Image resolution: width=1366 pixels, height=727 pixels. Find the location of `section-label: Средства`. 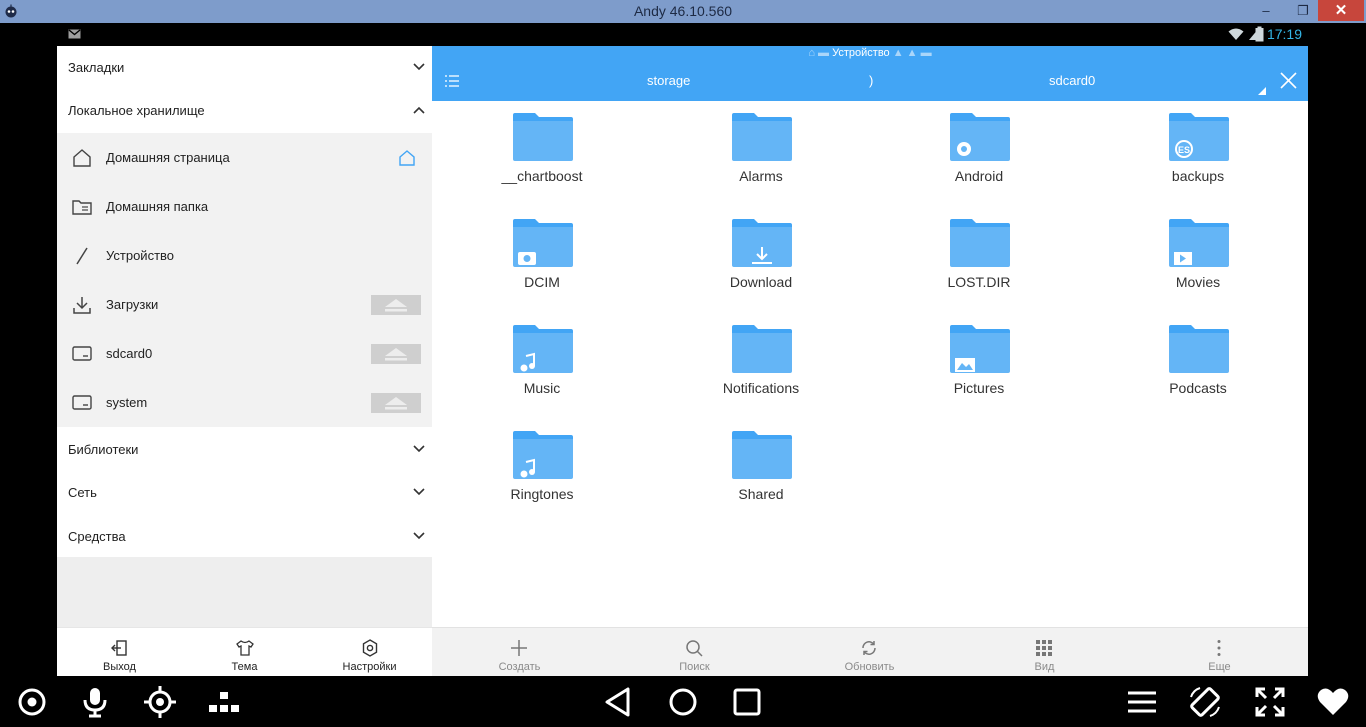

section-label: Средства is located at coordinates (97, 536).